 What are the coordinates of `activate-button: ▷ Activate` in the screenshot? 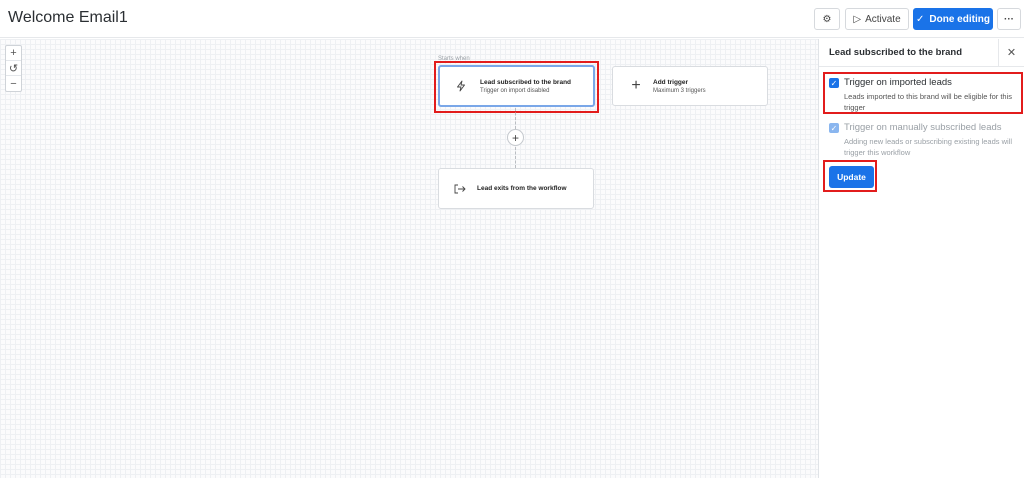 It's located at (877, 19).